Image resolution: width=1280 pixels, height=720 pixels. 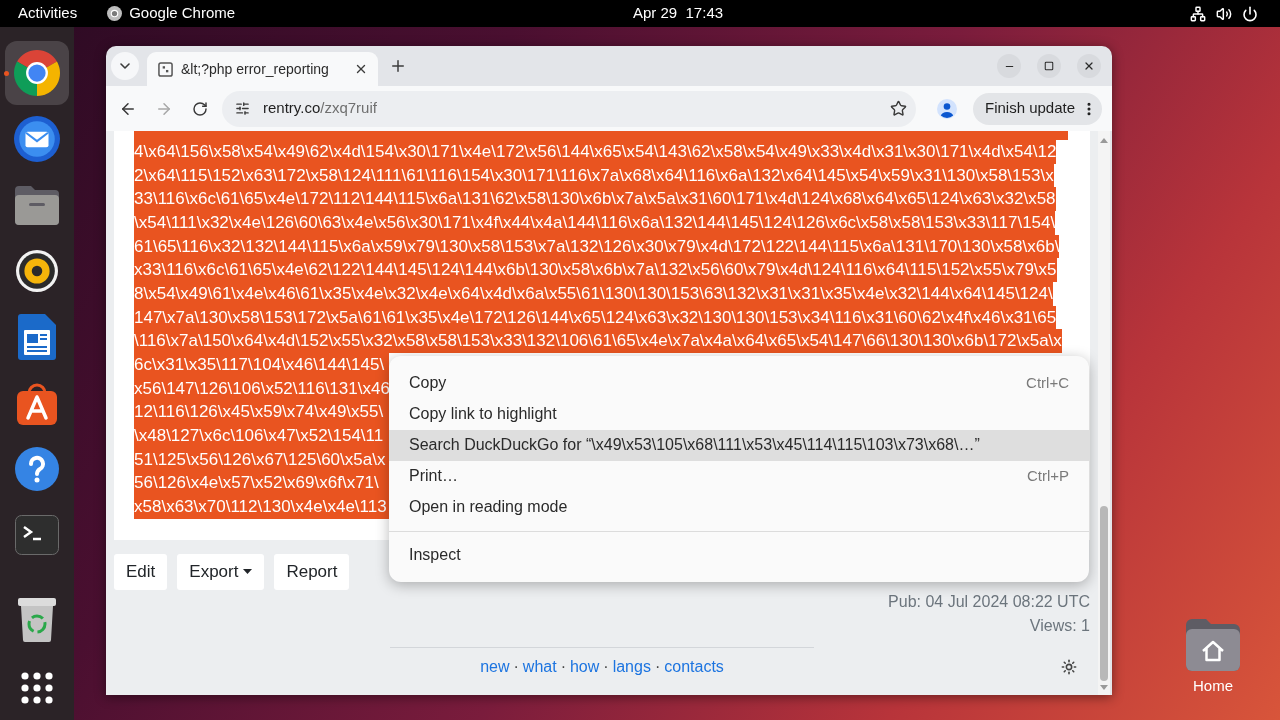 What do you see at coordinates (989, 601) in the screenshot?
I see `published-date: Pub: 04 Jul 2024 08:22 UTC` at bounding box center [989, 601].